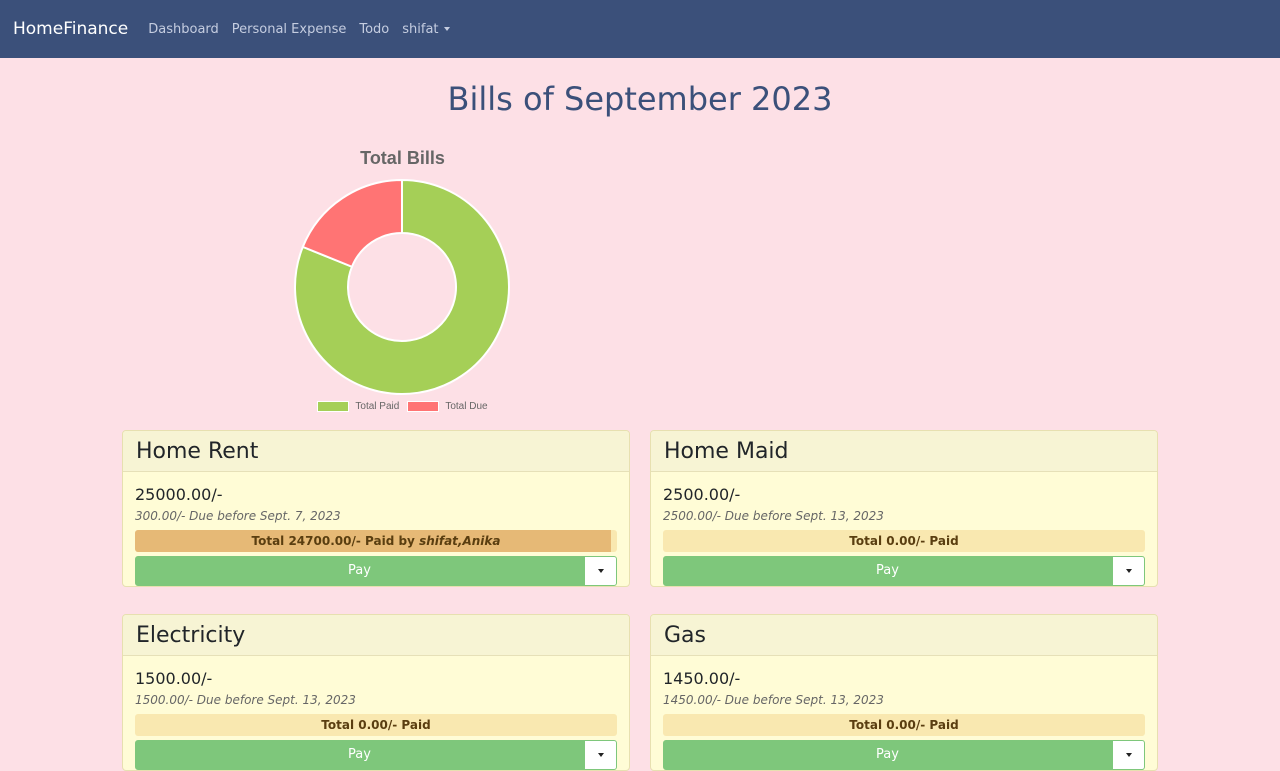  I want to click on paid-text: Total 24700.00/- Paid by, so click(335, 541).